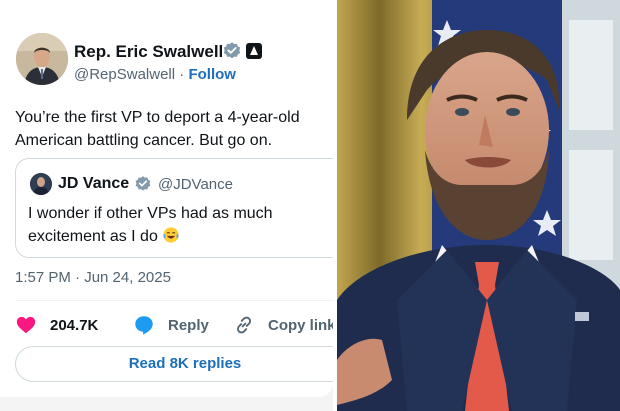 Image resolution: width=620 pixels, height=411 pixels. Describe the element at coordinates (212, 74) in the screenshot. I see `follow-button: Follow` at that location.